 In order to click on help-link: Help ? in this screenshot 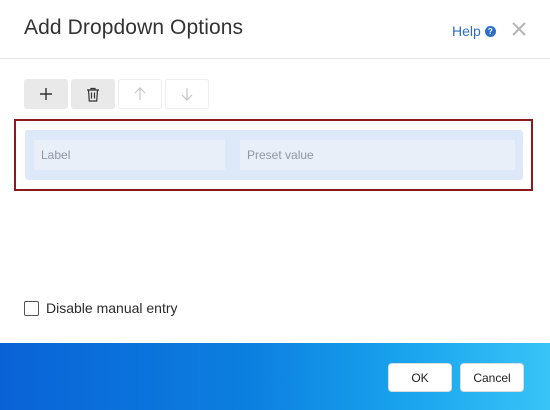, I will do `click(474, 31)`.